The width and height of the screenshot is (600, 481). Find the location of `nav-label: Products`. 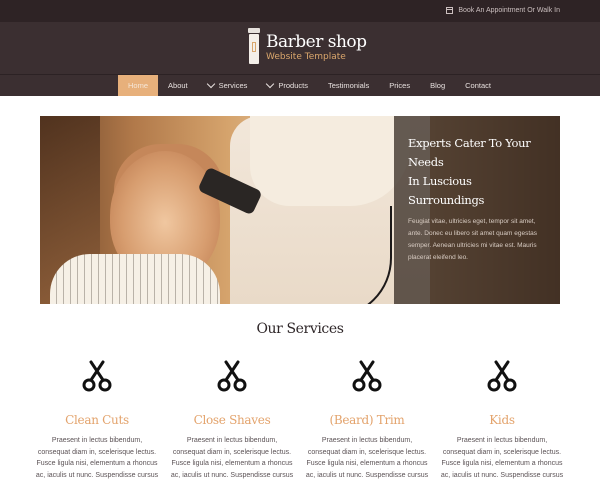

nav-label: Products is located at coordinates (293, 85).